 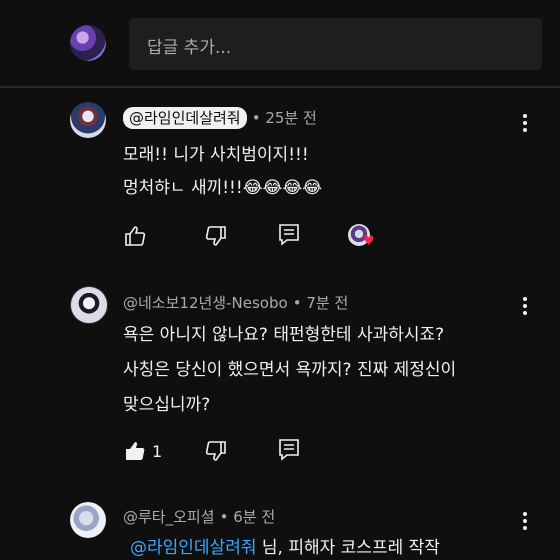 I want to click on current-user-avatar, so click(x=88, y=43).